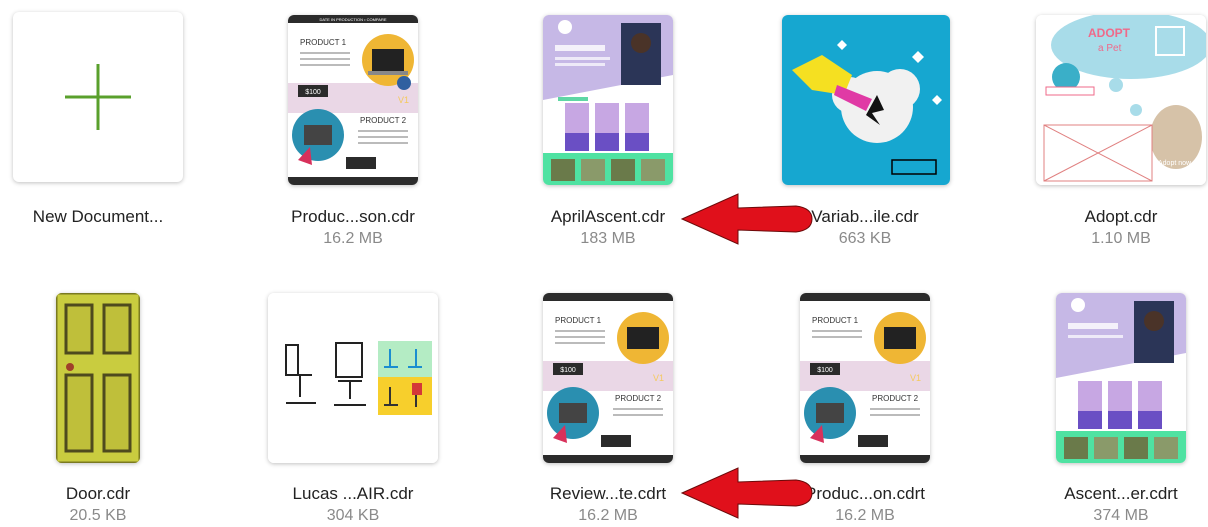 This screenshot has width=1208, height=527. I want to click on chair-preview, so click(353, 378).